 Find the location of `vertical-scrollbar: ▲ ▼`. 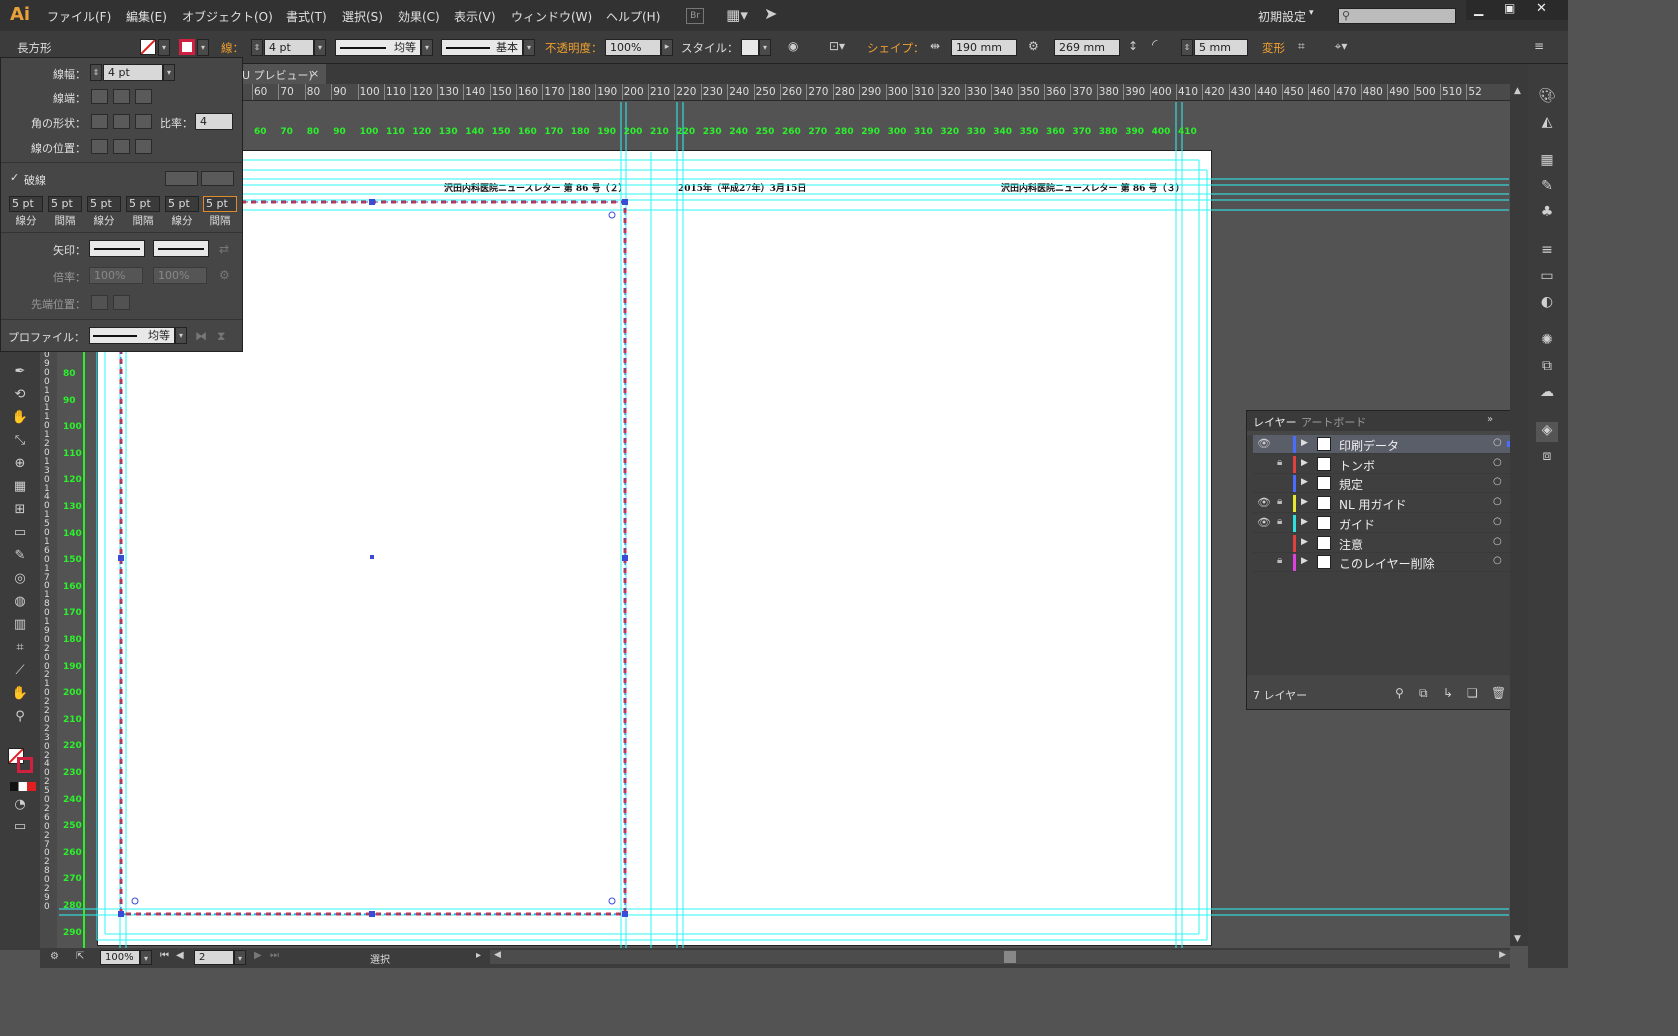

vertical-scrollbar: ▲ ▼ is located at coordinates (1519, 515).